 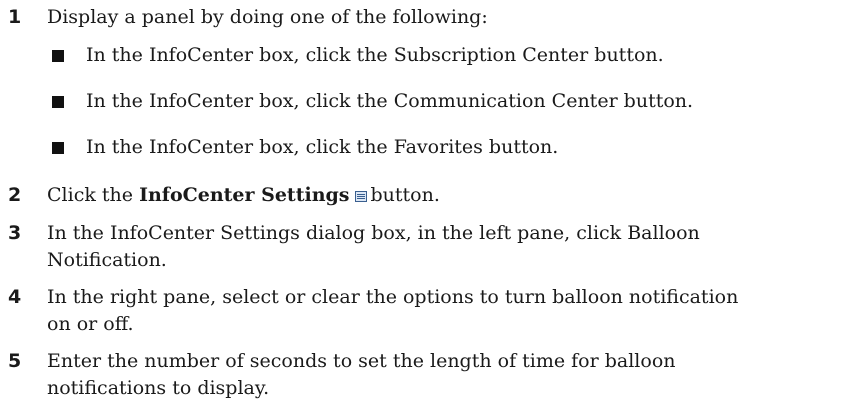 What do you see at coordinates (15, 361) in the screenshot?
I see `step-number: 5` at bounding box center [15, 361].